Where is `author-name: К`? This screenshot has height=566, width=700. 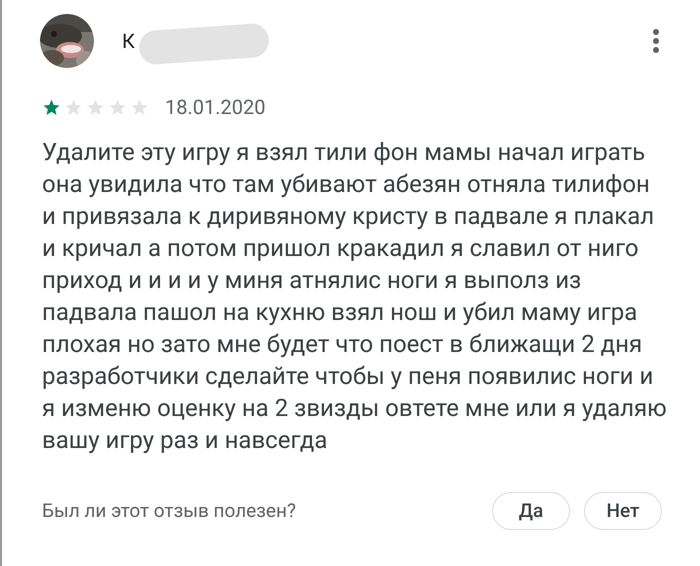
author-name: К is located at coordinates (128, 41).